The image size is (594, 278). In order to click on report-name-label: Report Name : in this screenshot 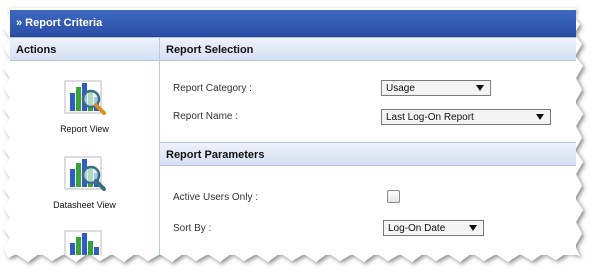, I will do `click(206, 116)`.